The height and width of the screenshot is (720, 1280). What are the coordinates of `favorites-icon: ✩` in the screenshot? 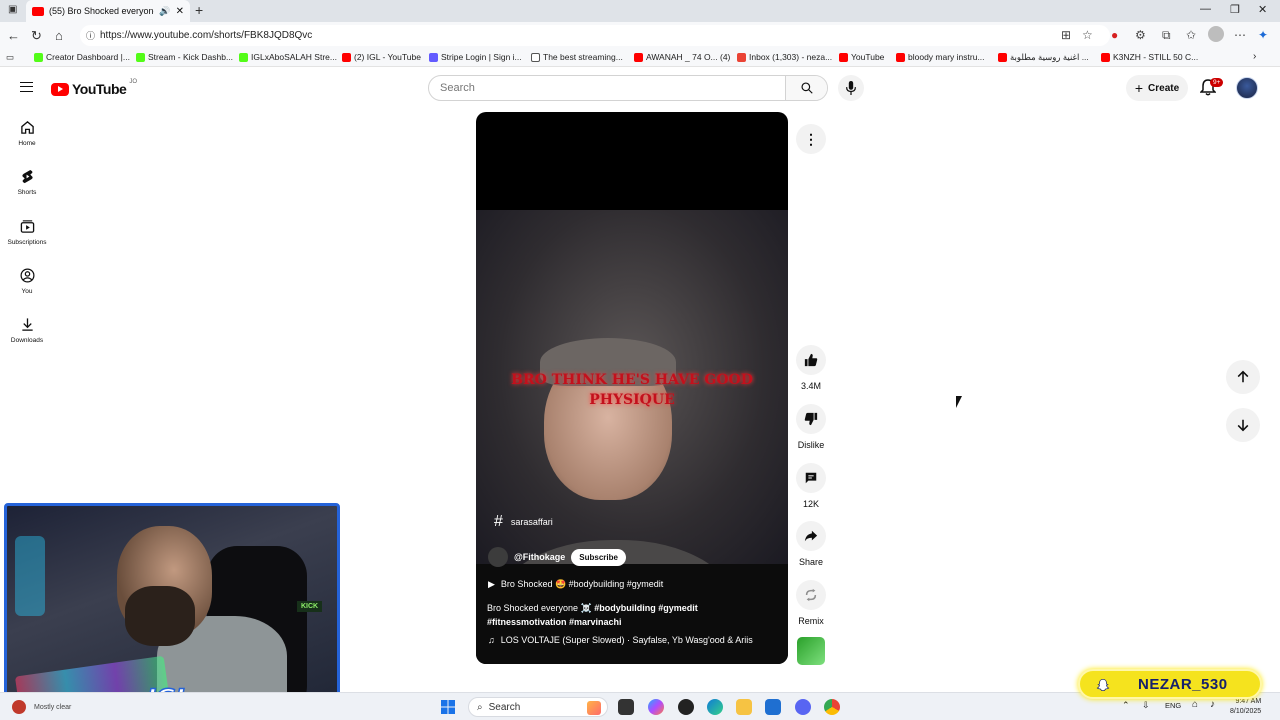 It's located at (1191, 35).